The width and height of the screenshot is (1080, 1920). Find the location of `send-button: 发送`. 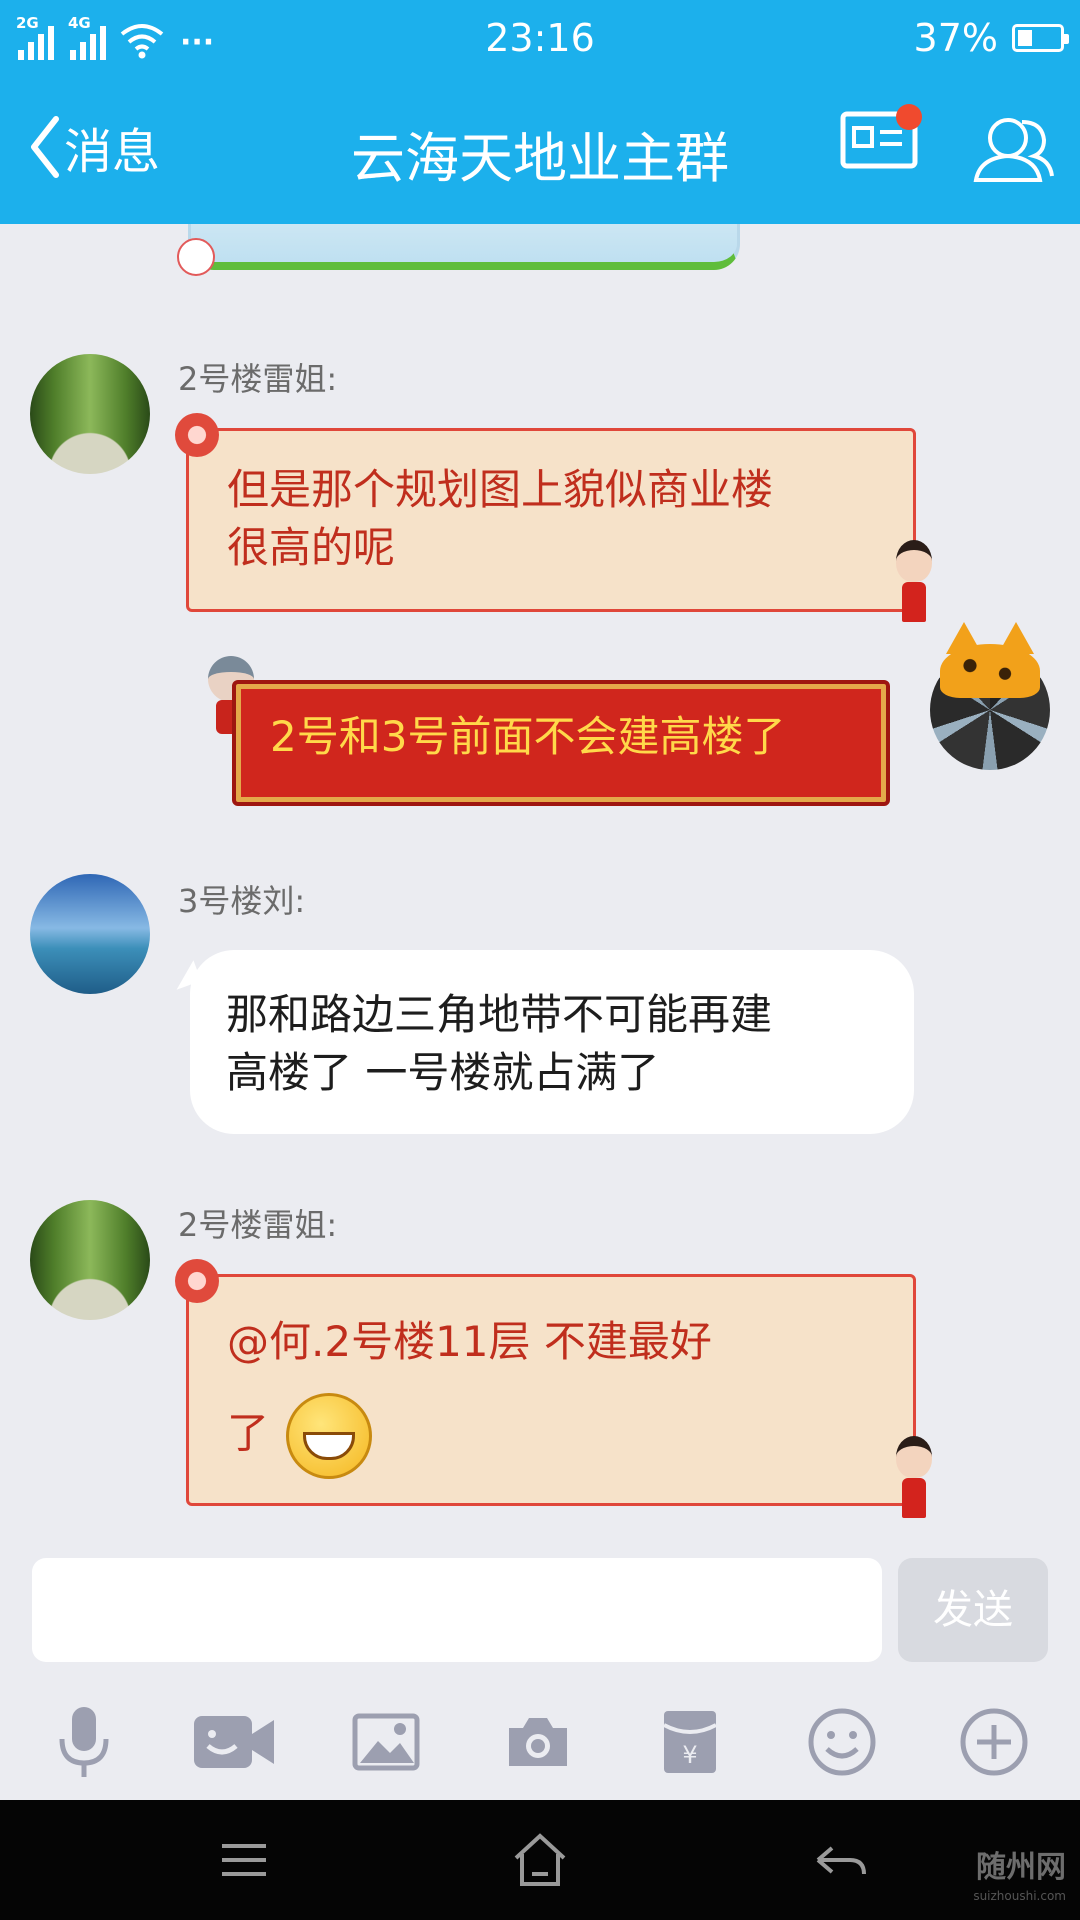

send-button: 发送 is located at coordinates (973, 1610).